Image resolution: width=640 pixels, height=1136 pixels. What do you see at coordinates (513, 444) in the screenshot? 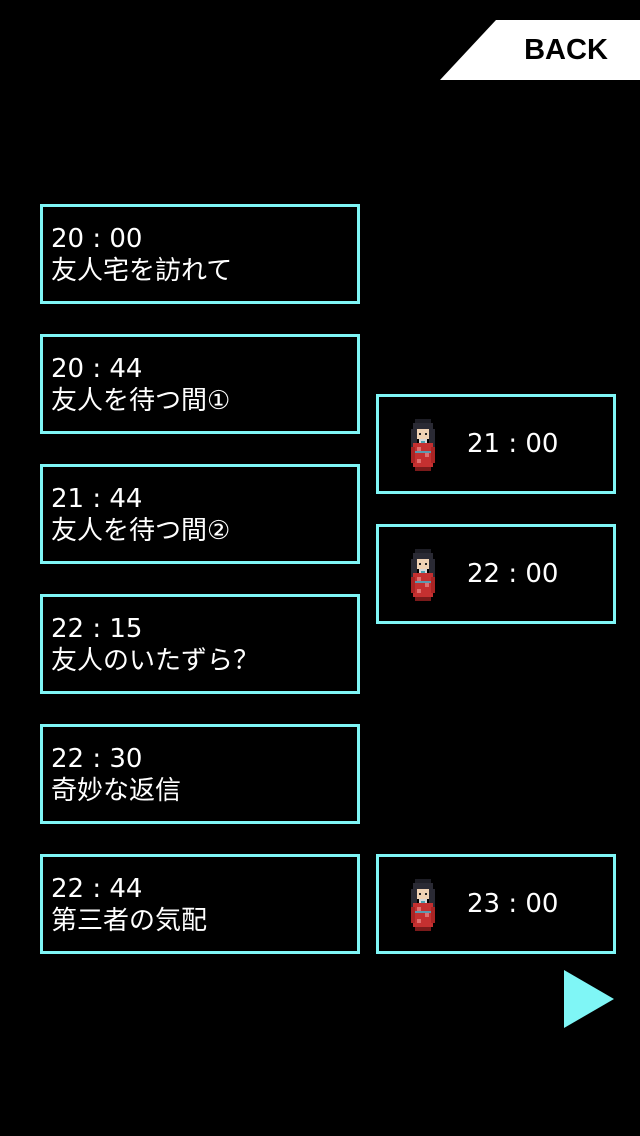
I see `side-chapter-time: 21 : 00` at bounding box center [513, 444].